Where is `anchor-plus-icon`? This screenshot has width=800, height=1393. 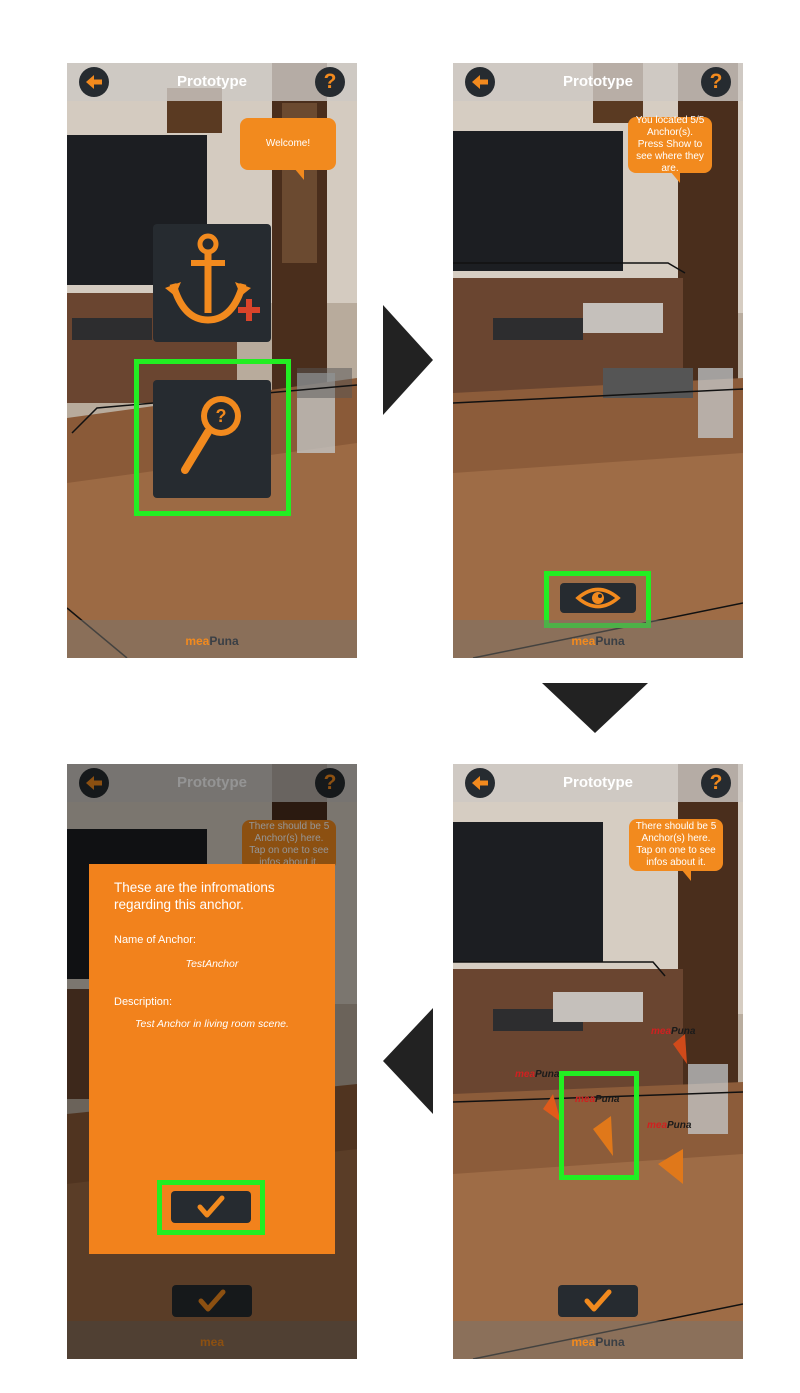 anchor-plus-icon is located at coordinates (212, 278).